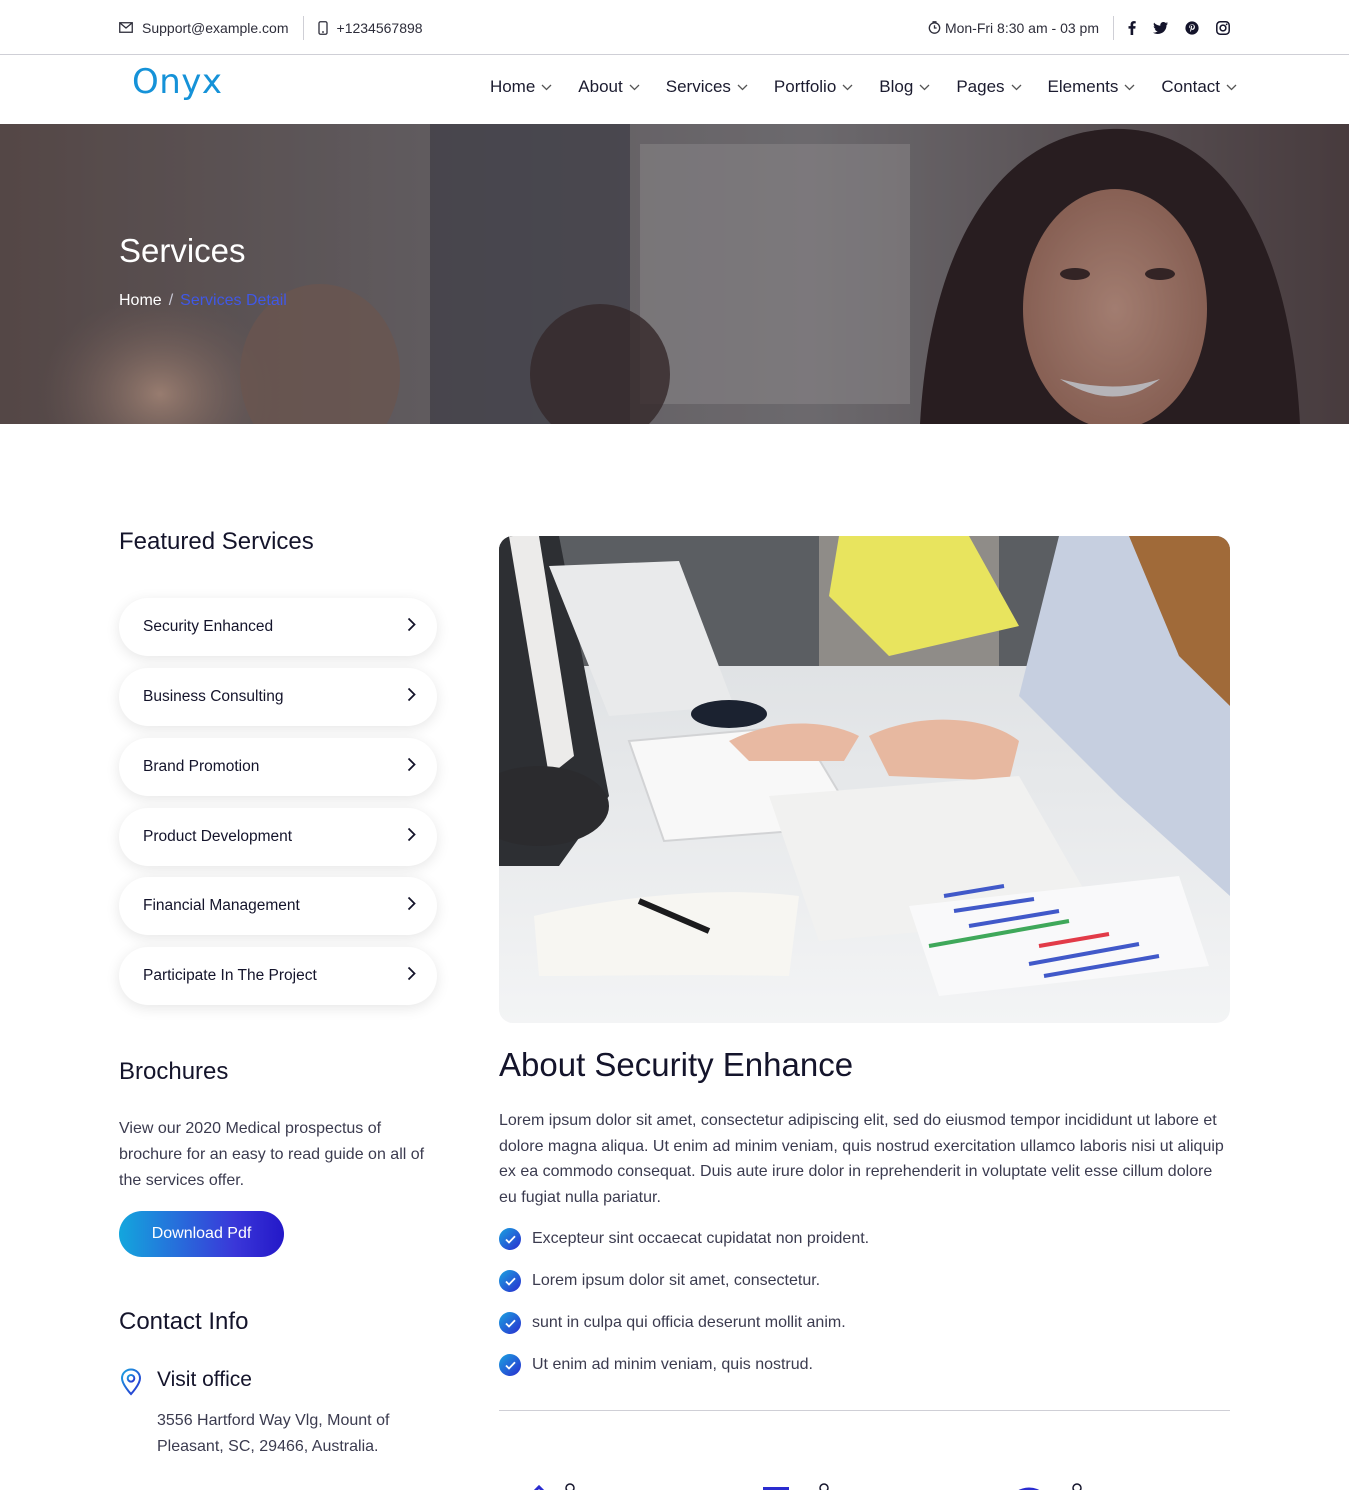 Image resolution: width=1349 pixels, height=1490 pixels. I want to click on email-text: Support@example.com, so click(215, 27).